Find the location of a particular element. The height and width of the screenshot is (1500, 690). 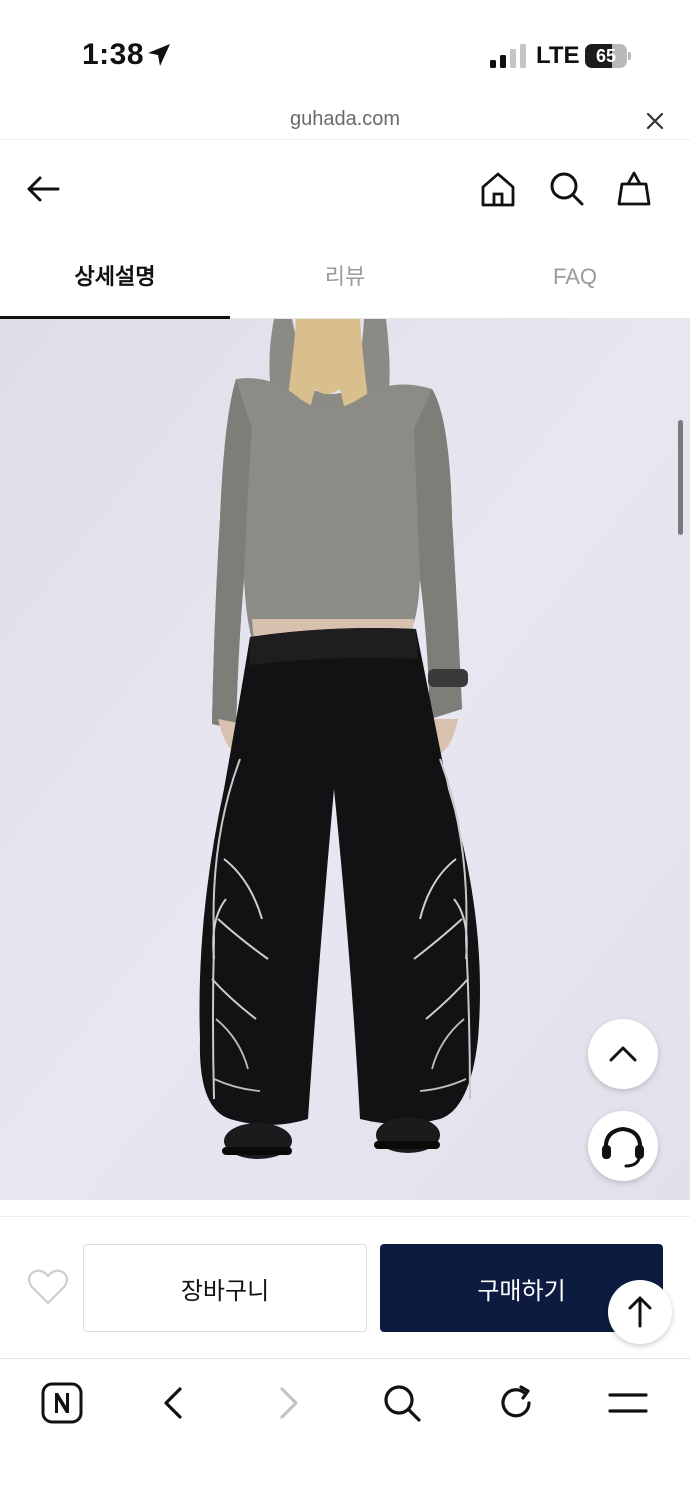

browser-toolbar is located at coordinates (345, 1429).